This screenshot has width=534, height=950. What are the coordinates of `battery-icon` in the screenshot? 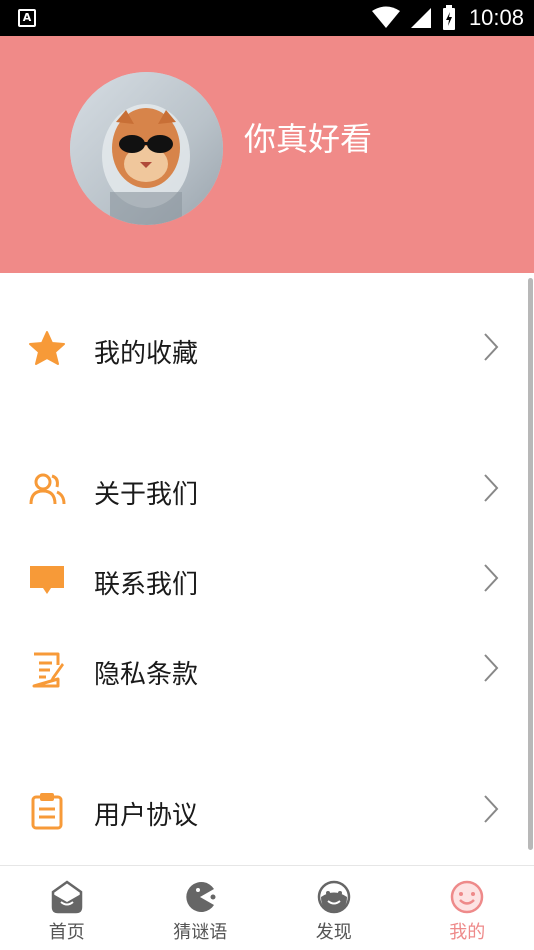 It's located at (448, 17).